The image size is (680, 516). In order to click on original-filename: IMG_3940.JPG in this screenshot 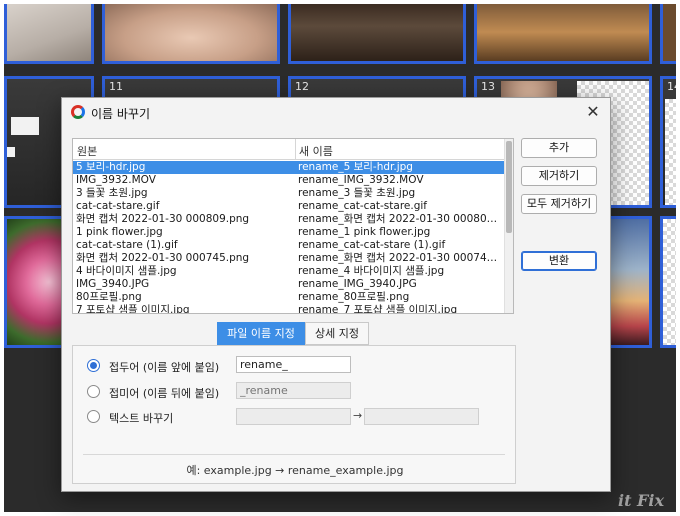, I will do `click(113, 284)`.